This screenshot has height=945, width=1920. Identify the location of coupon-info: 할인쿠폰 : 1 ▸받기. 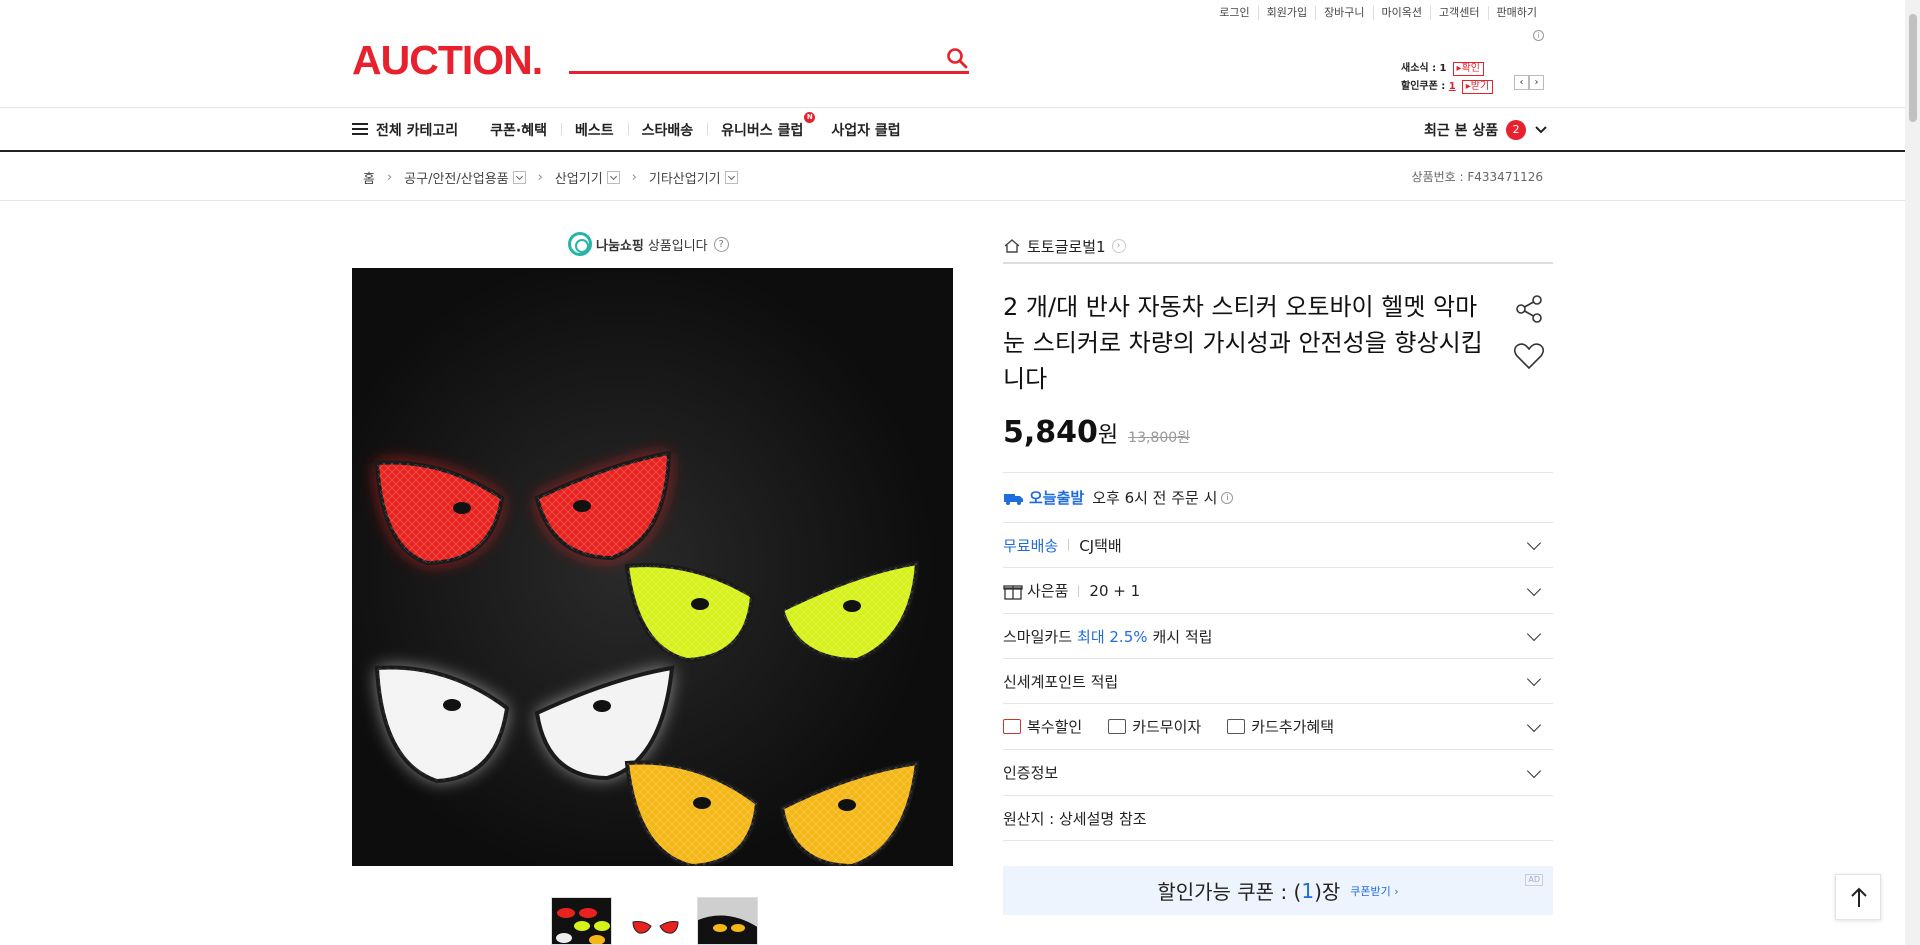
(1447, 85).